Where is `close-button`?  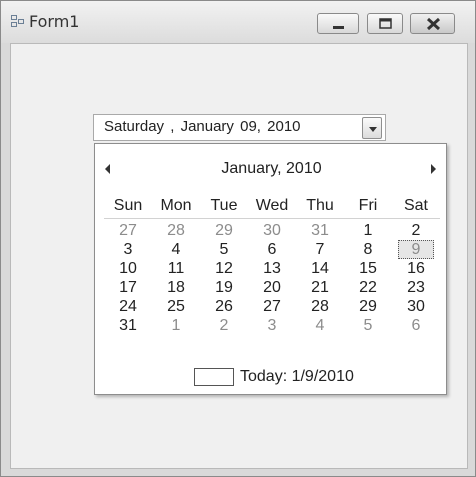
close-button is located at coordinates (432, 23).